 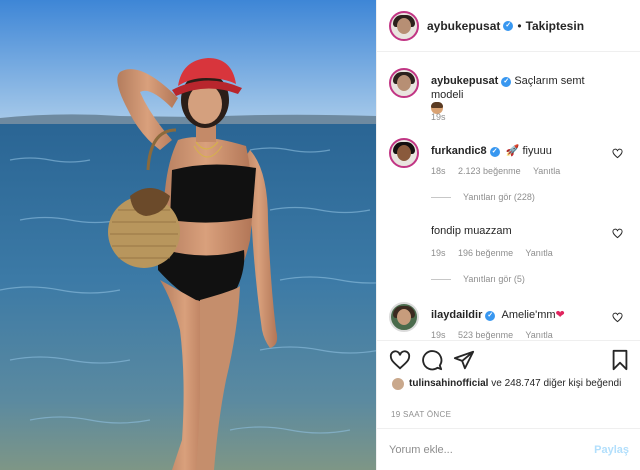 I want to click on comment-text: Amelie'mm, so click(x=528, y=315).